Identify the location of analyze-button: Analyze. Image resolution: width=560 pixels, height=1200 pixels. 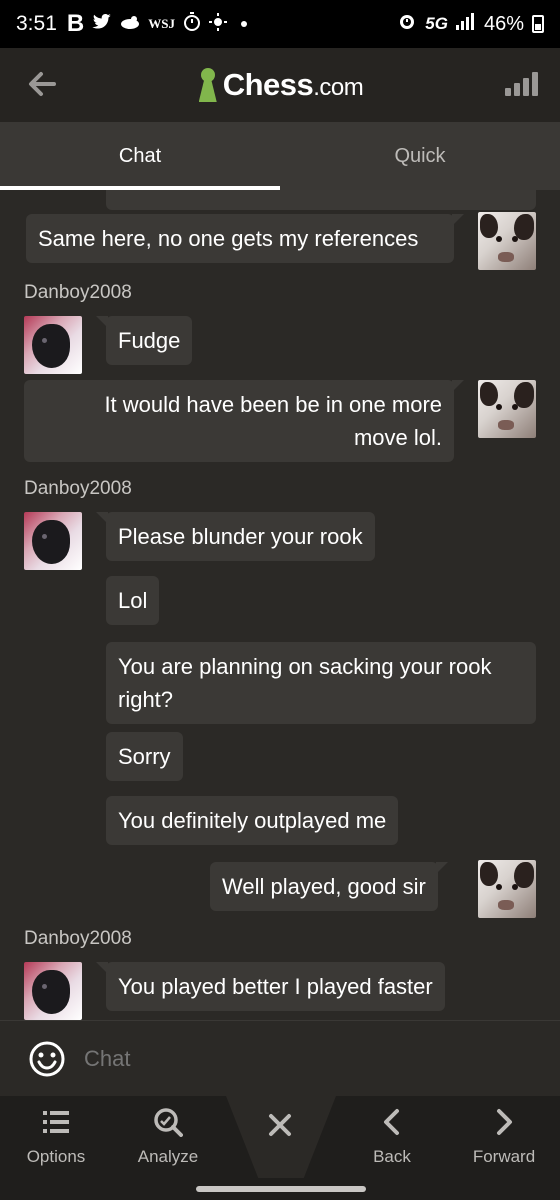
(168, 1137).